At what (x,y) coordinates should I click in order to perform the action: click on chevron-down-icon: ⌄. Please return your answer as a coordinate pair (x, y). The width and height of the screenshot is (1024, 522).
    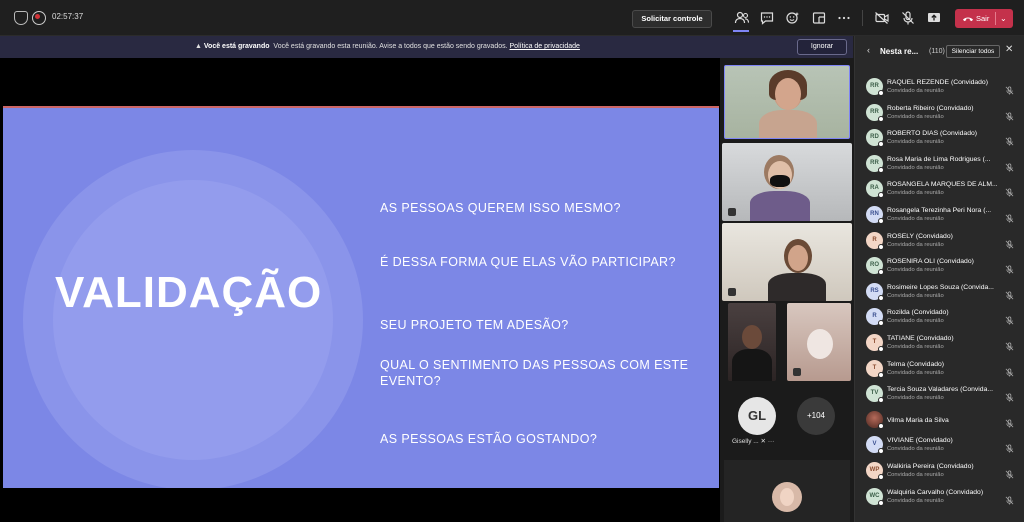
    Looking at the image, I should click on (1003, 18).